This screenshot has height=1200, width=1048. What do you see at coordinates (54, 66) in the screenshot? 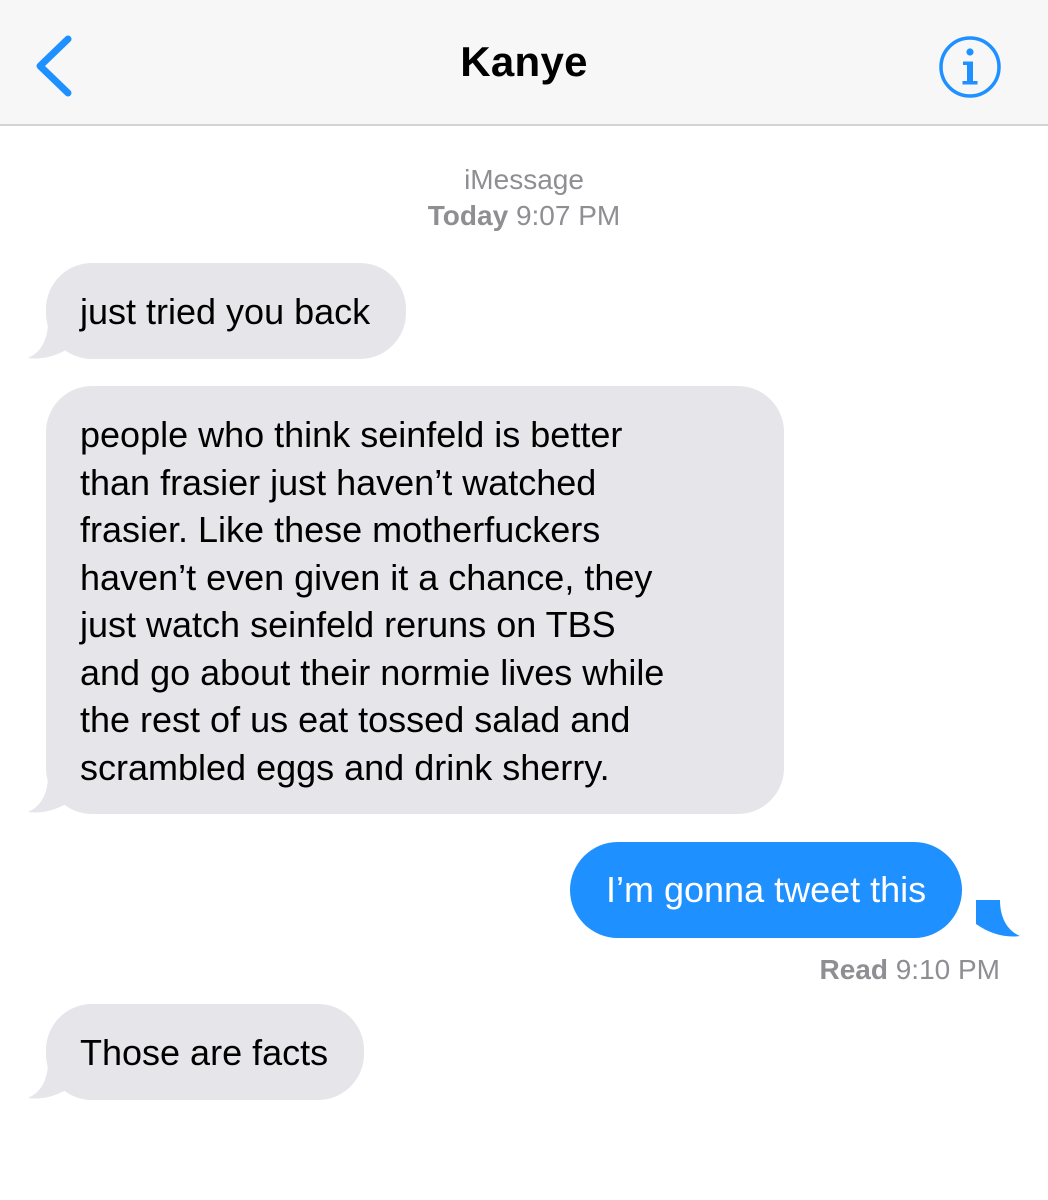
I see `chevron-left-icon` at bounding box center [54, 66].